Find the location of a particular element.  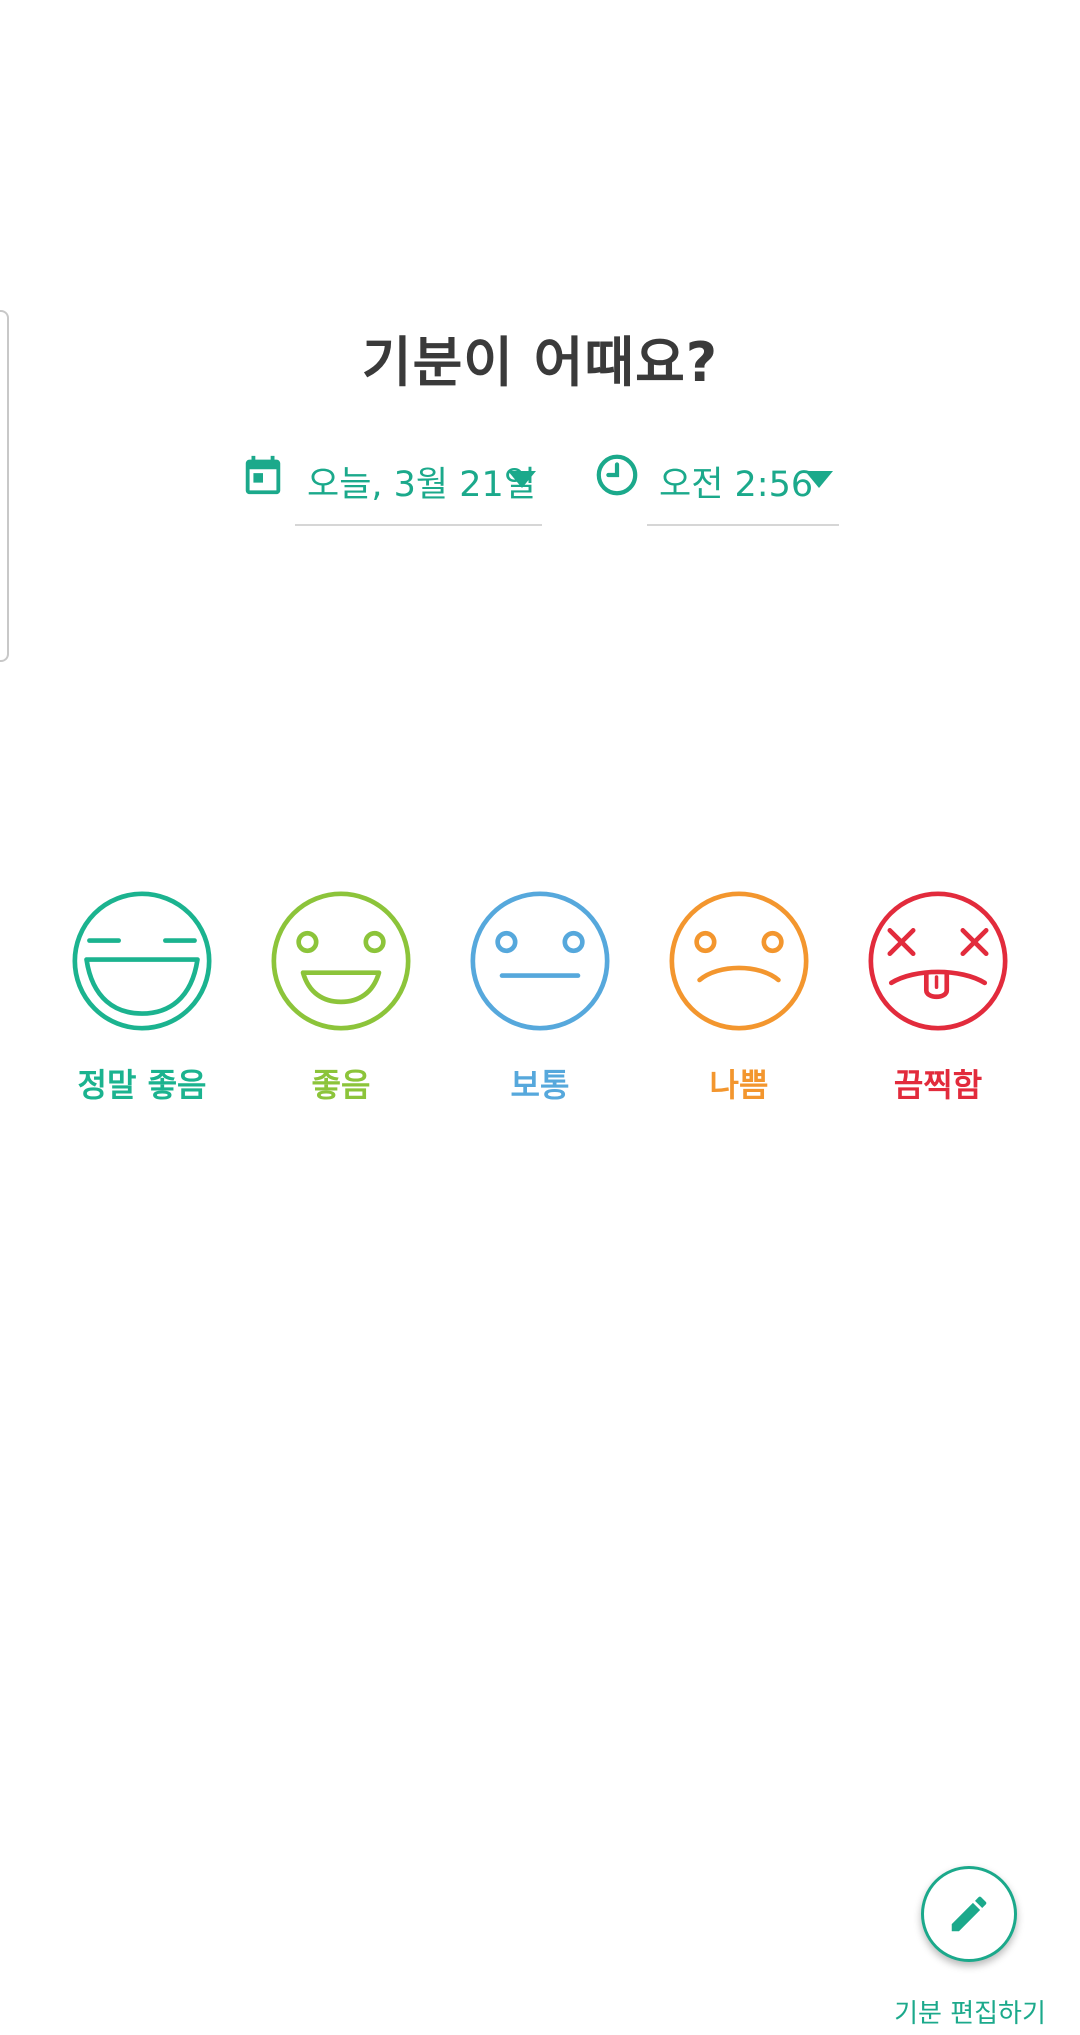

time-field: 오전 2:56 is located at coordinates (743, 483).